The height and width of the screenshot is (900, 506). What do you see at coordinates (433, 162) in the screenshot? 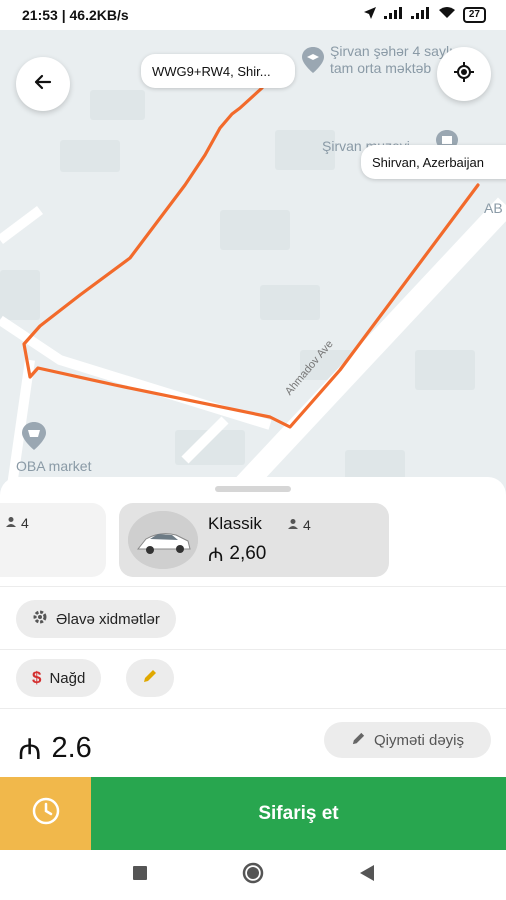
I see `destination-label: Shirvan, Azerbaijan` at bounding box center [433, 162].